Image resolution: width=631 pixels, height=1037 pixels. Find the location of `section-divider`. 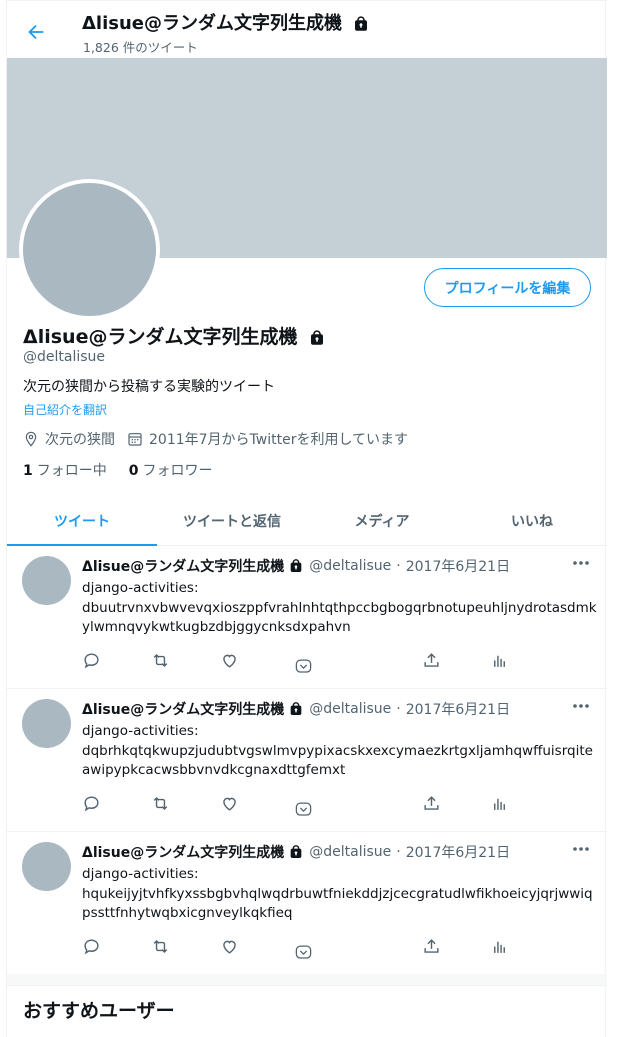

section-divider is located at coordinates (307, 979).